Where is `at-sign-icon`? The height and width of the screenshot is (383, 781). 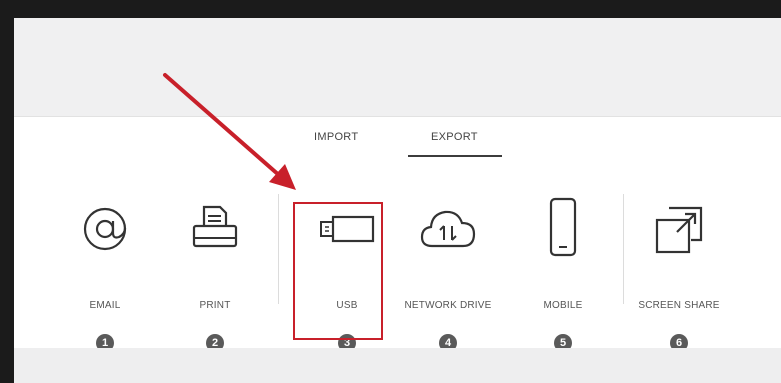
at-sign-icon is located at coordinates (105, 229).